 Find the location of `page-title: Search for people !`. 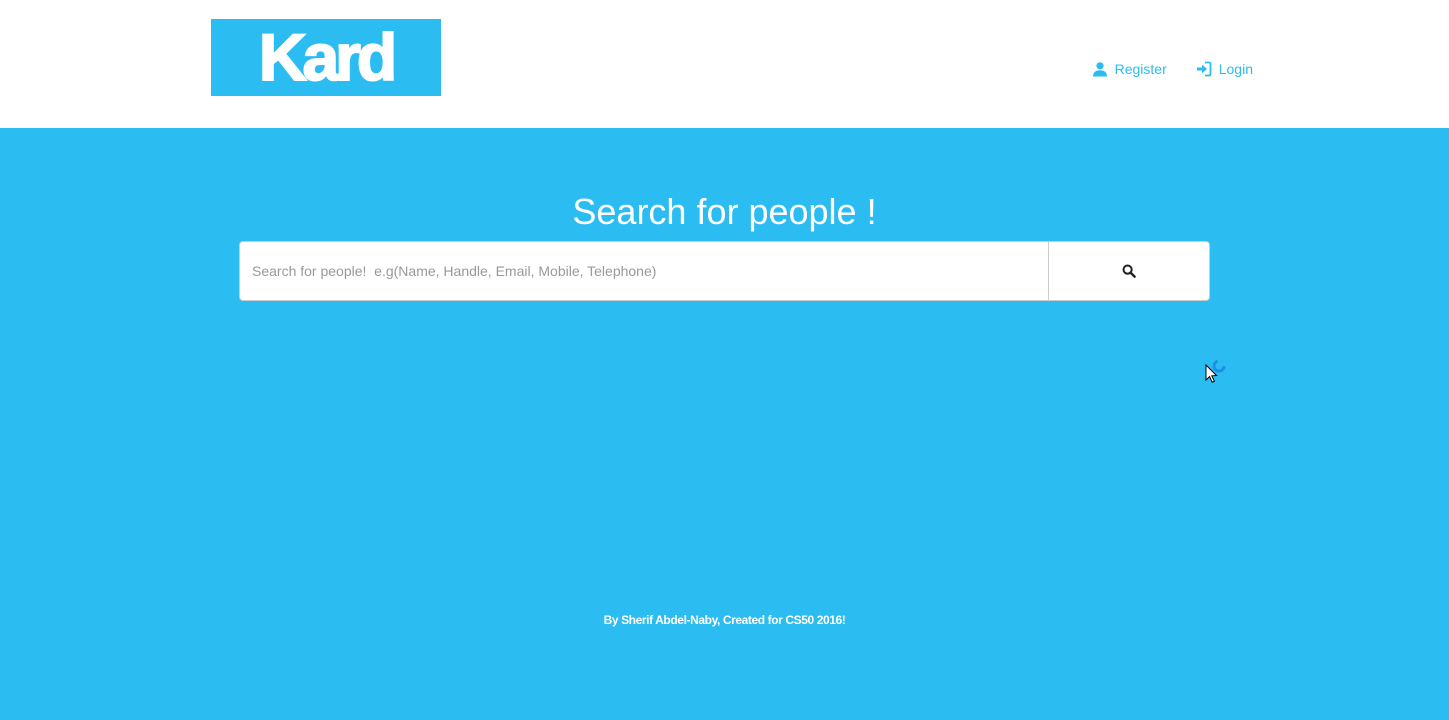

page-title: Search for people ! is located at coordinates (724, 211).